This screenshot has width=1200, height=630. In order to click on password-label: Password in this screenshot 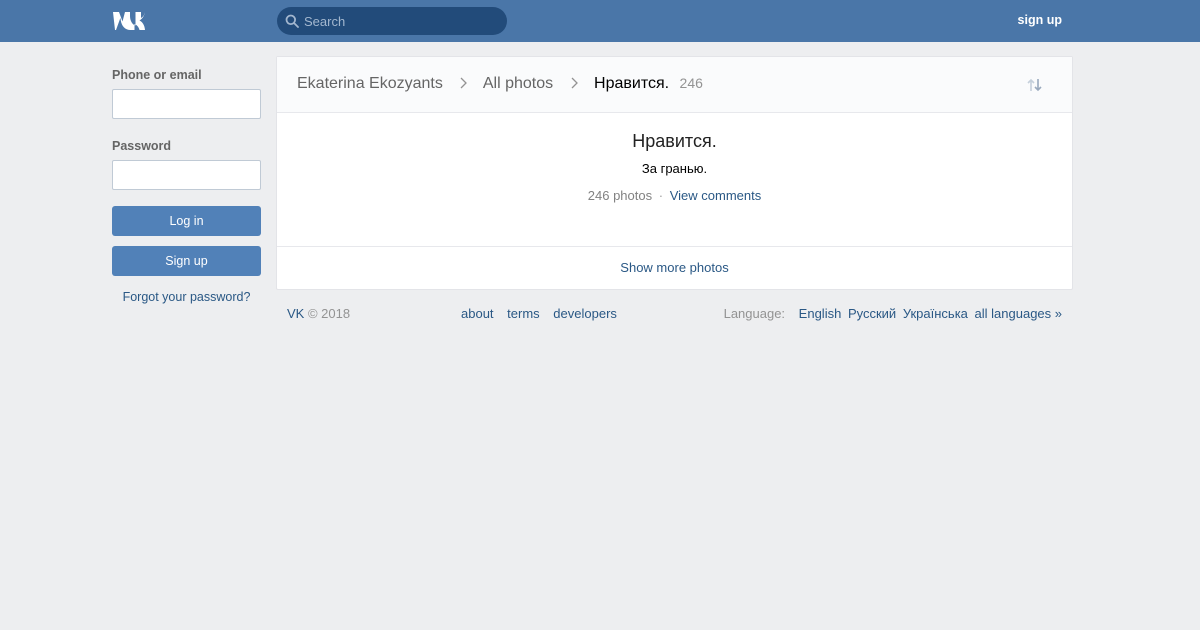, I will do `click(142, 146)`.